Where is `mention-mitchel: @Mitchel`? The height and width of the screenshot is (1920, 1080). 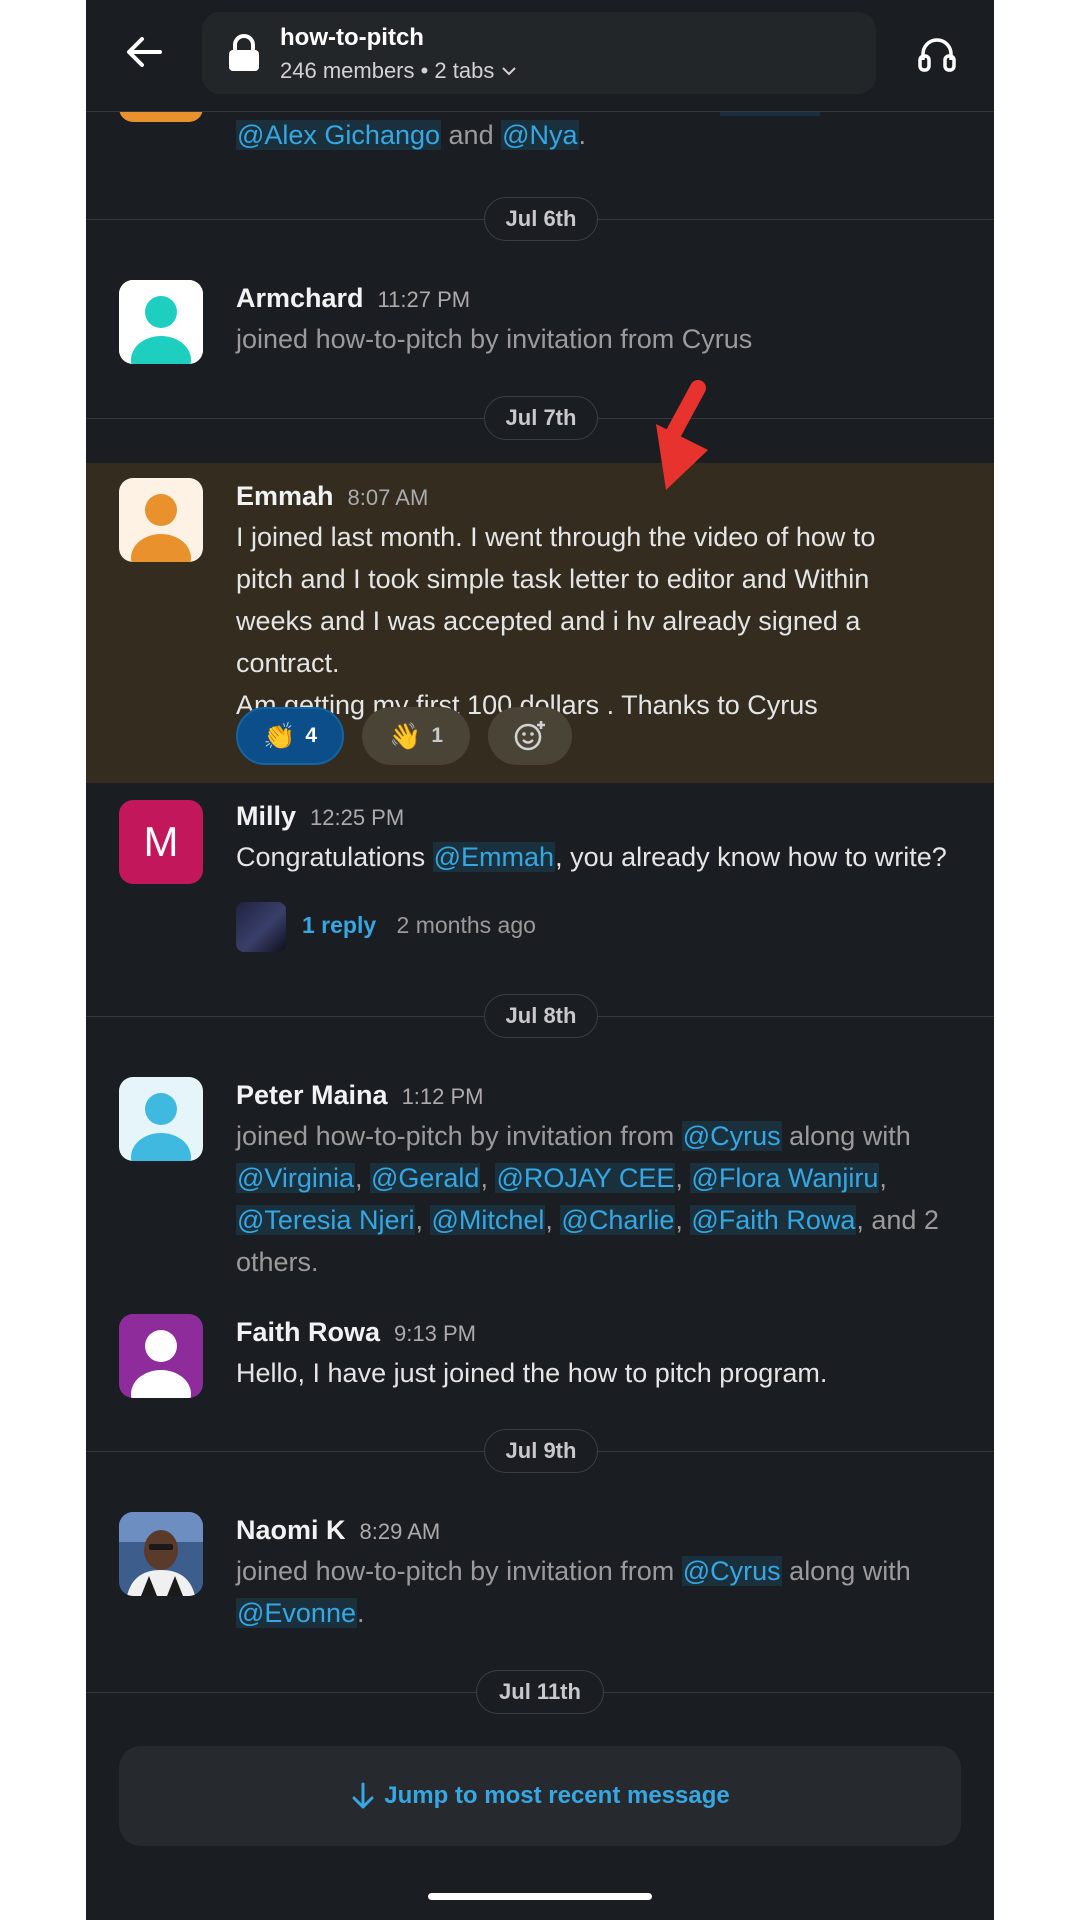 mention-mitchel: @Mitchel is located at coordinates (488, 1220).